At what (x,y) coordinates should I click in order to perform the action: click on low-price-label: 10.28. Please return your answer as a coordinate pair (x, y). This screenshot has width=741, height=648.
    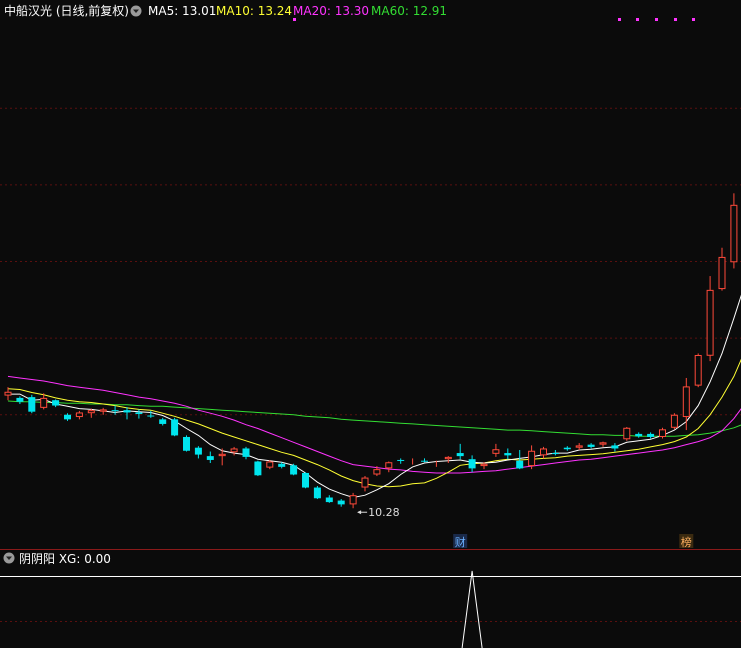
    Looking at the image, I should click on (384, 512).